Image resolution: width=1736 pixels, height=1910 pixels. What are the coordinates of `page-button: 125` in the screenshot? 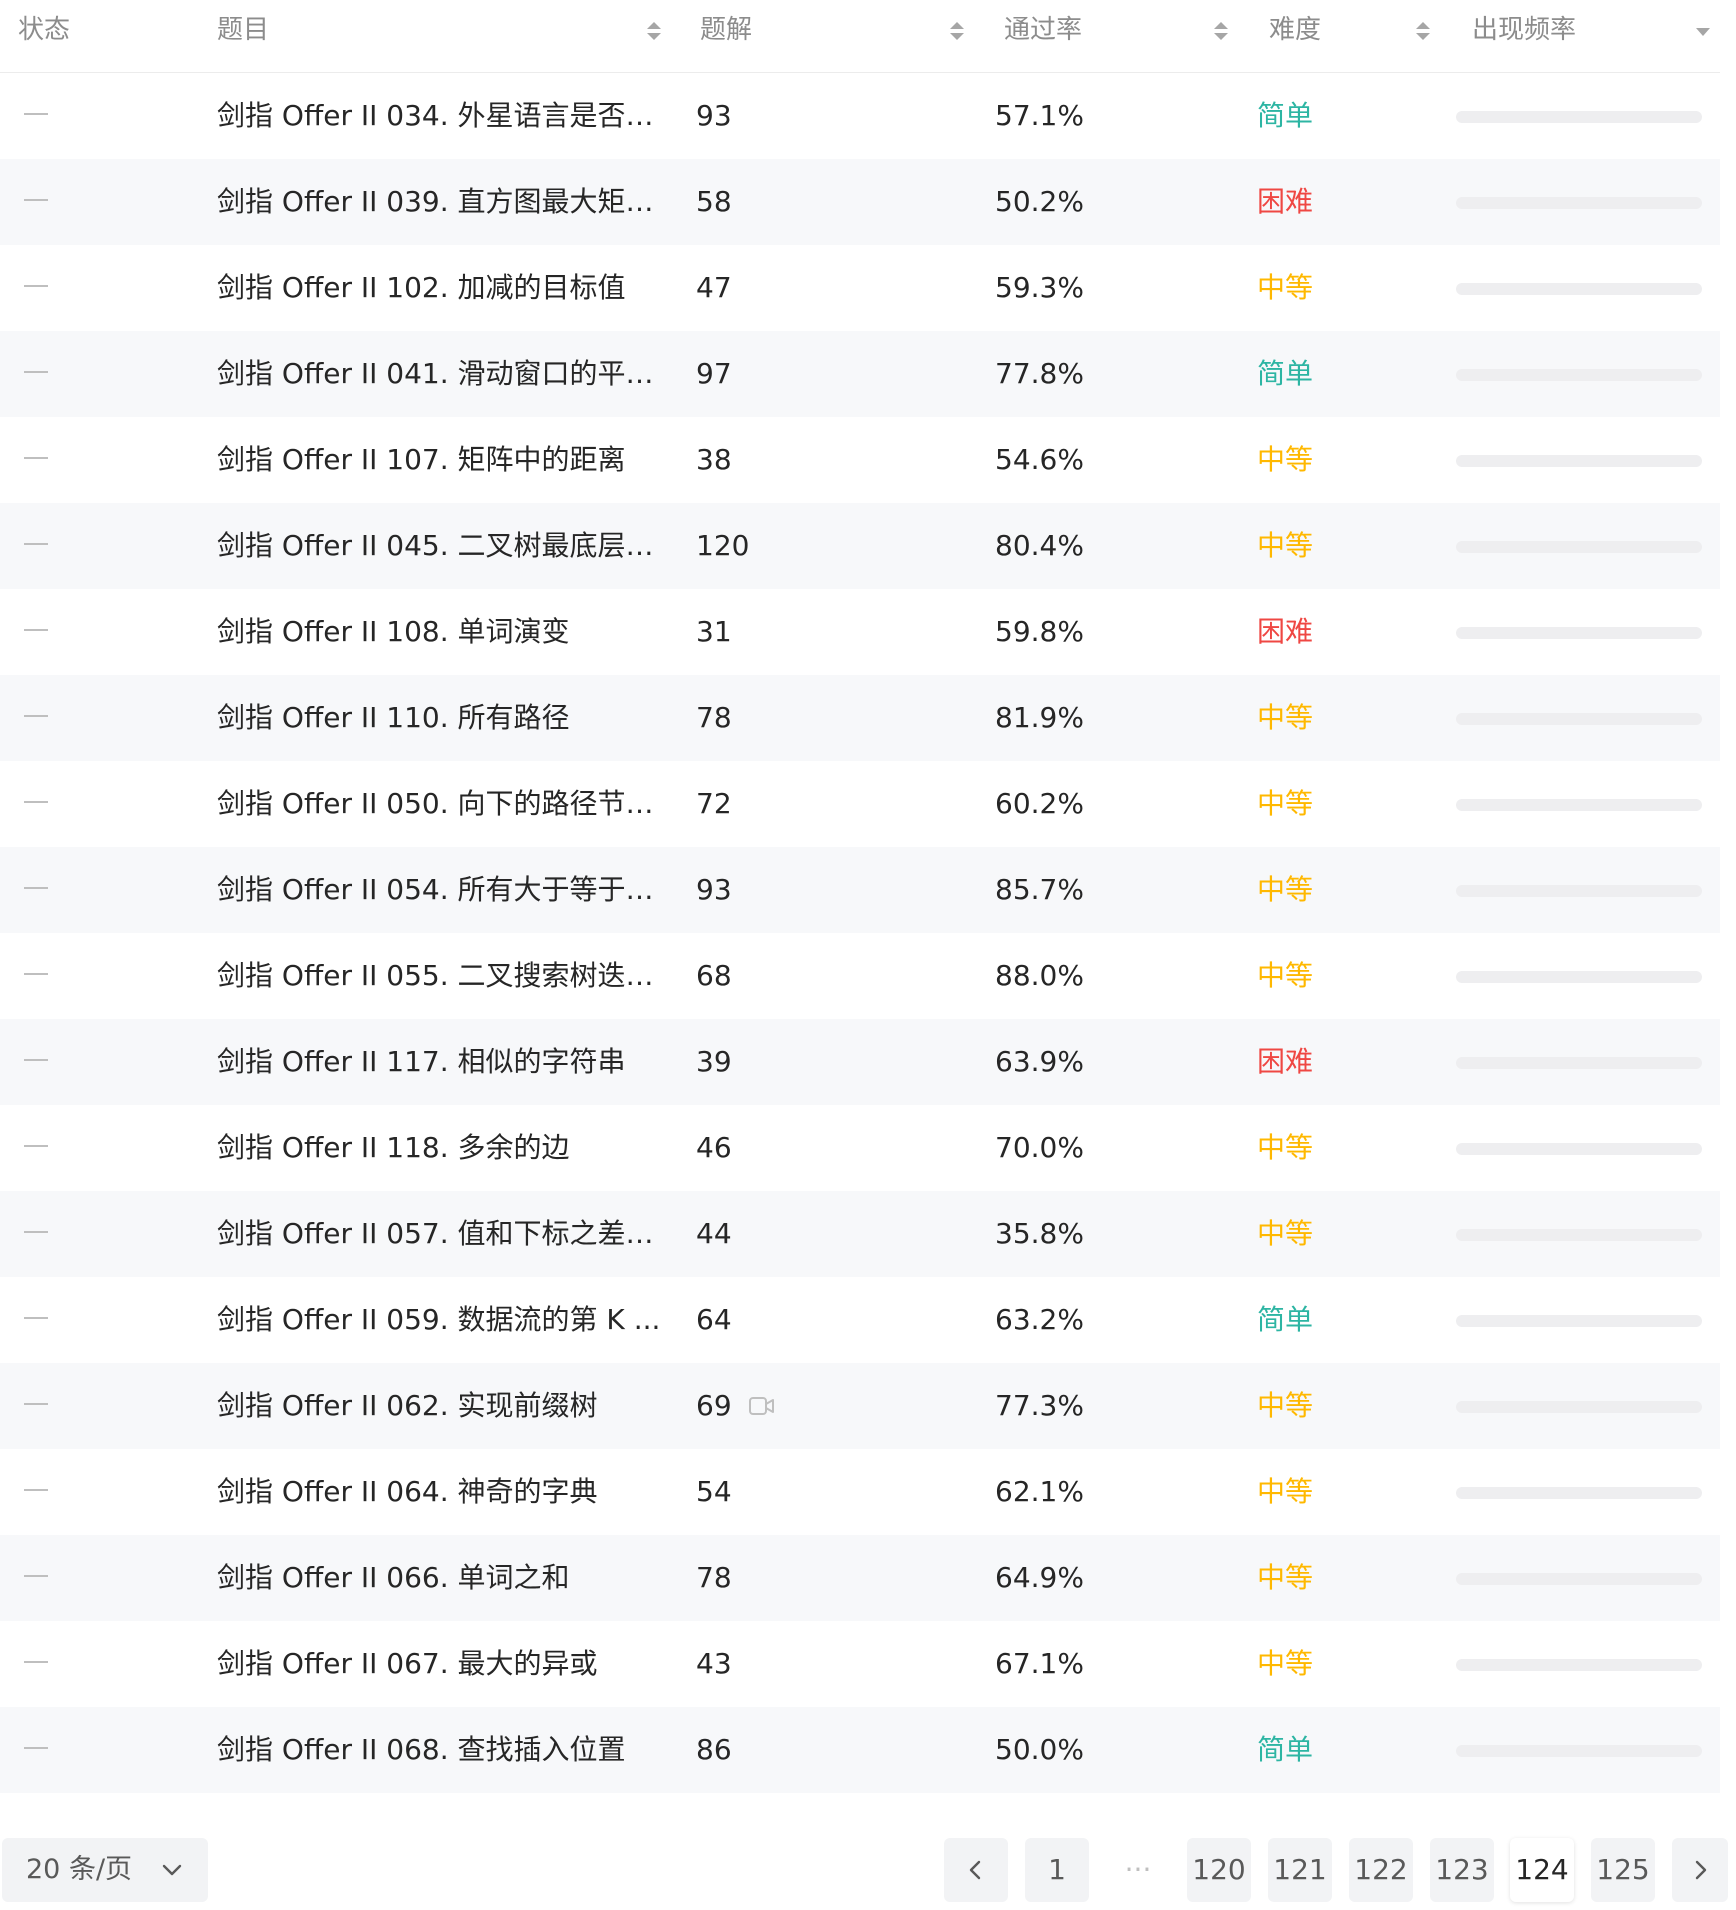 It's located at (1623, 1870).